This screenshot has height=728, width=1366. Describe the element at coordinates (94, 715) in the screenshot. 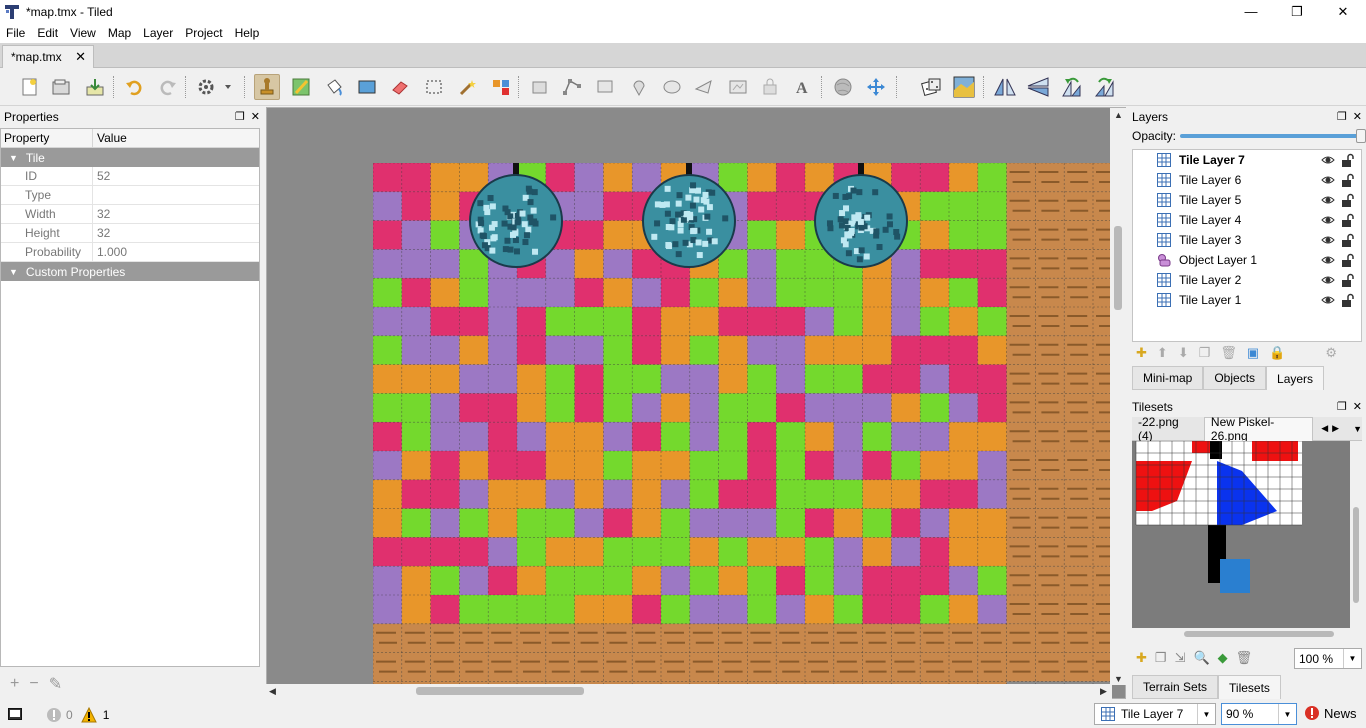

I see `warning-indicator: 1` at that location.